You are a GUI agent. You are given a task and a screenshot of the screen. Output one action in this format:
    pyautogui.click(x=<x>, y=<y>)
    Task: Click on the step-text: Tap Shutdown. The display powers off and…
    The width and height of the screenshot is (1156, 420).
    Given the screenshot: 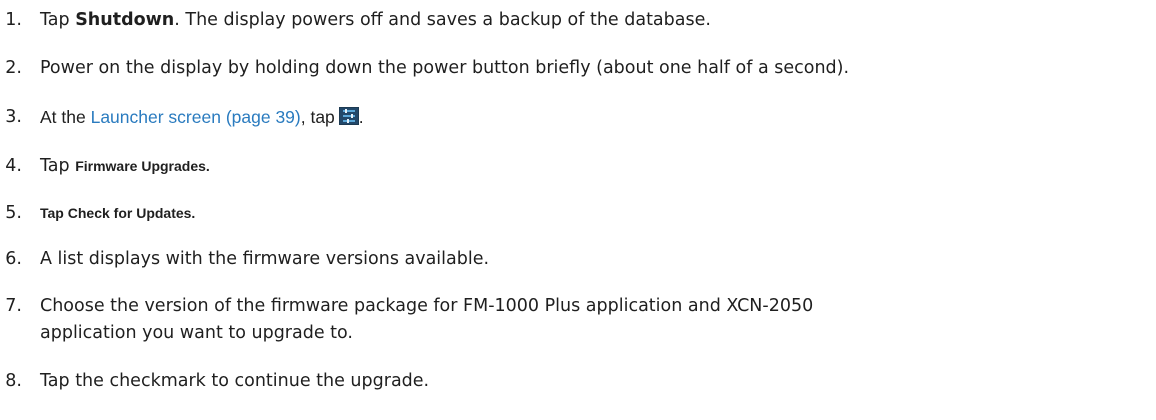 What is the action you would take?
    pyautogui.click(x=375, y=20)
    